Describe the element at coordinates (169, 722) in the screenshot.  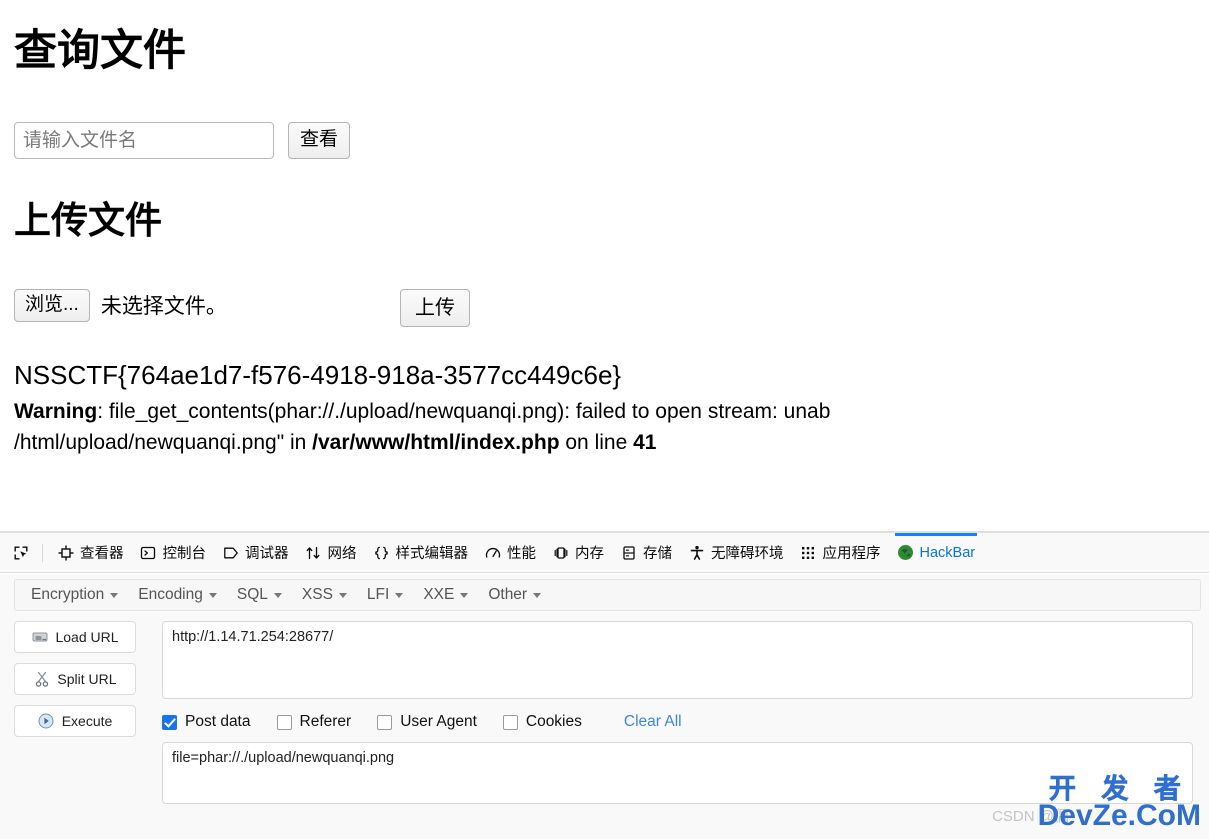
I see `post-data-checkbox` at that location.